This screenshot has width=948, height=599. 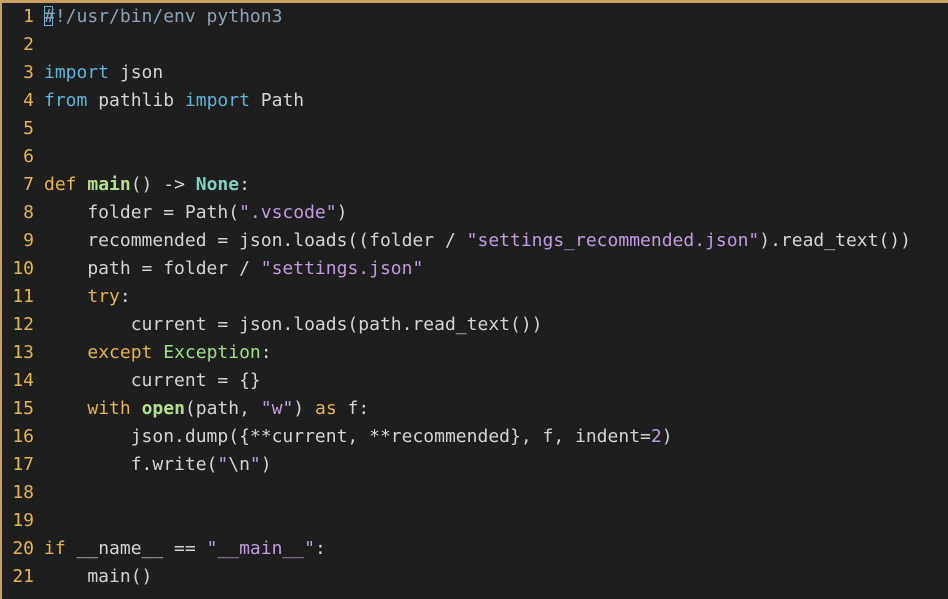 I want to click on code-line: 2, so click(x=476, y=45).